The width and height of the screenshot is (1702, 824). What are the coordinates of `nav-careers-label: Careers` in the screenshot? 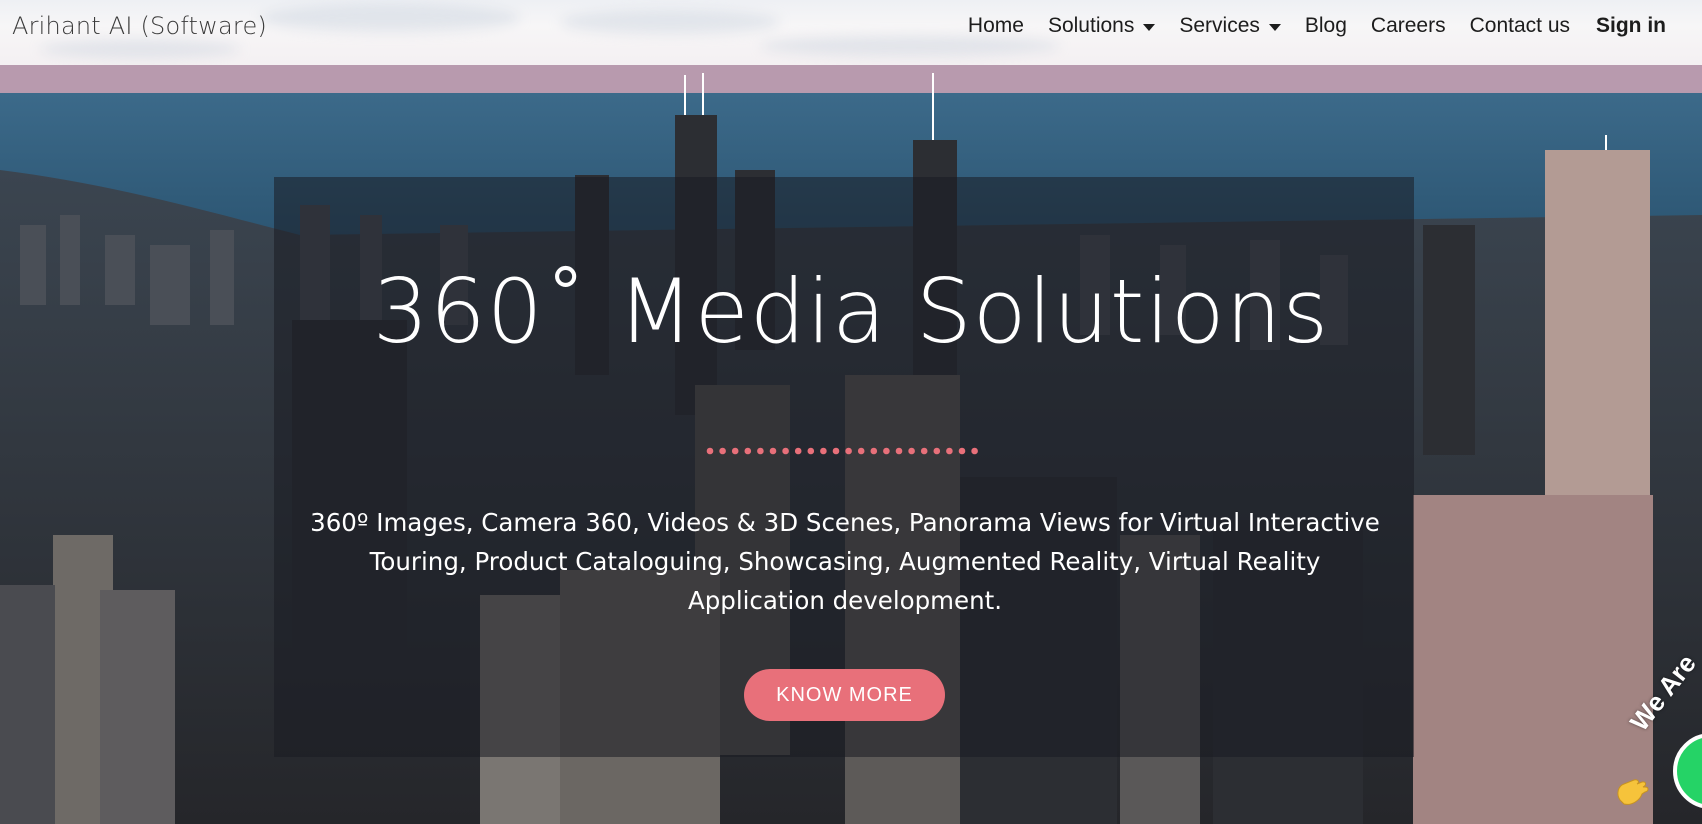 It's located at (1408, 25).